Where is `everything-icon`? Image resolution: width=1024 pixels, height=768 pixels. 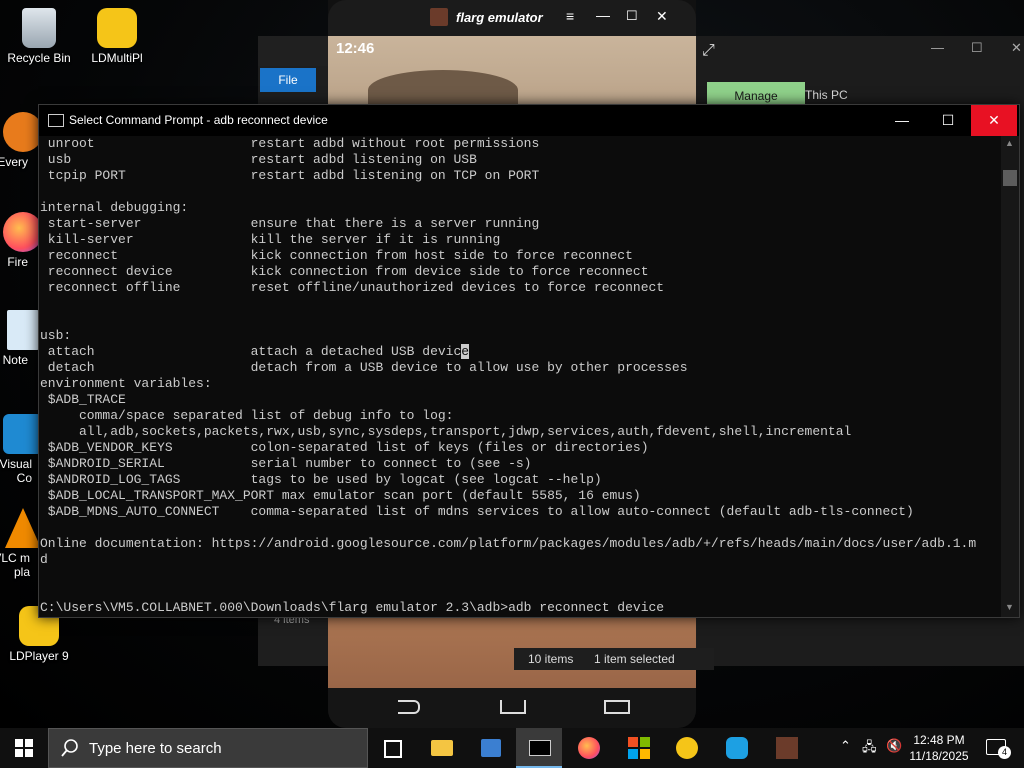 everything-icon is located at coordinates (23, 132).